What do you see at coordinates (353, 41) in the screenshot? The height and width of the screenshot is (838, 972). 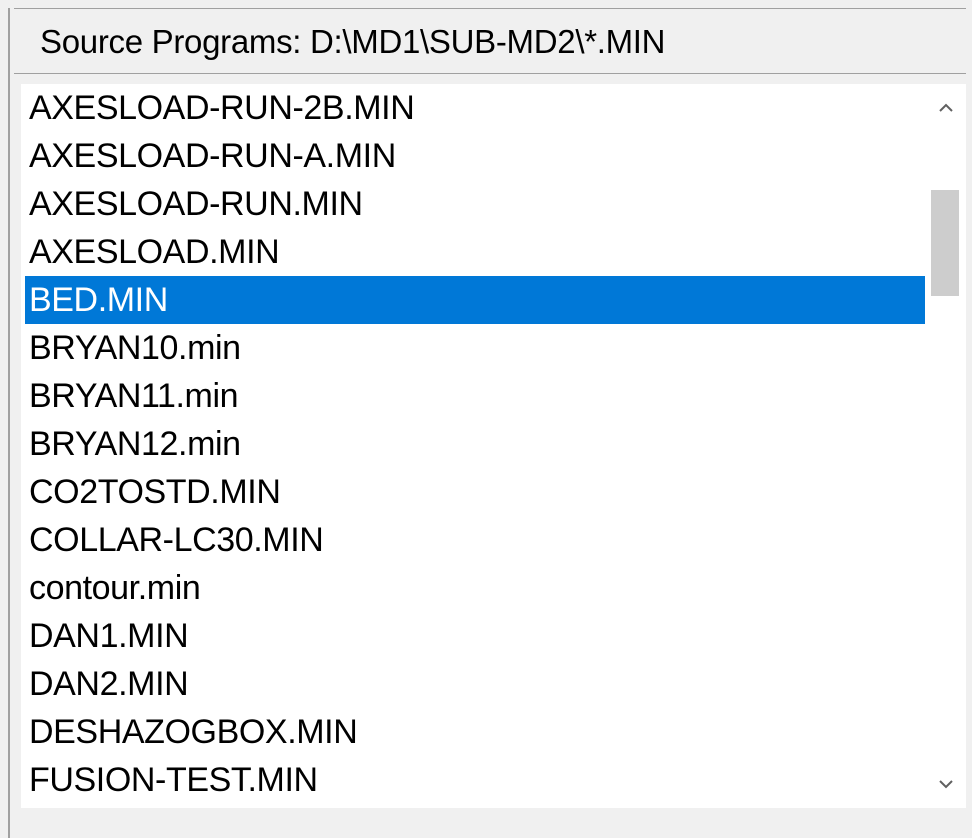 I see `source-programs-title: Source Programs: D:\MD1\SUB-MD2\*.MIN` at bounding box center [353, 41].